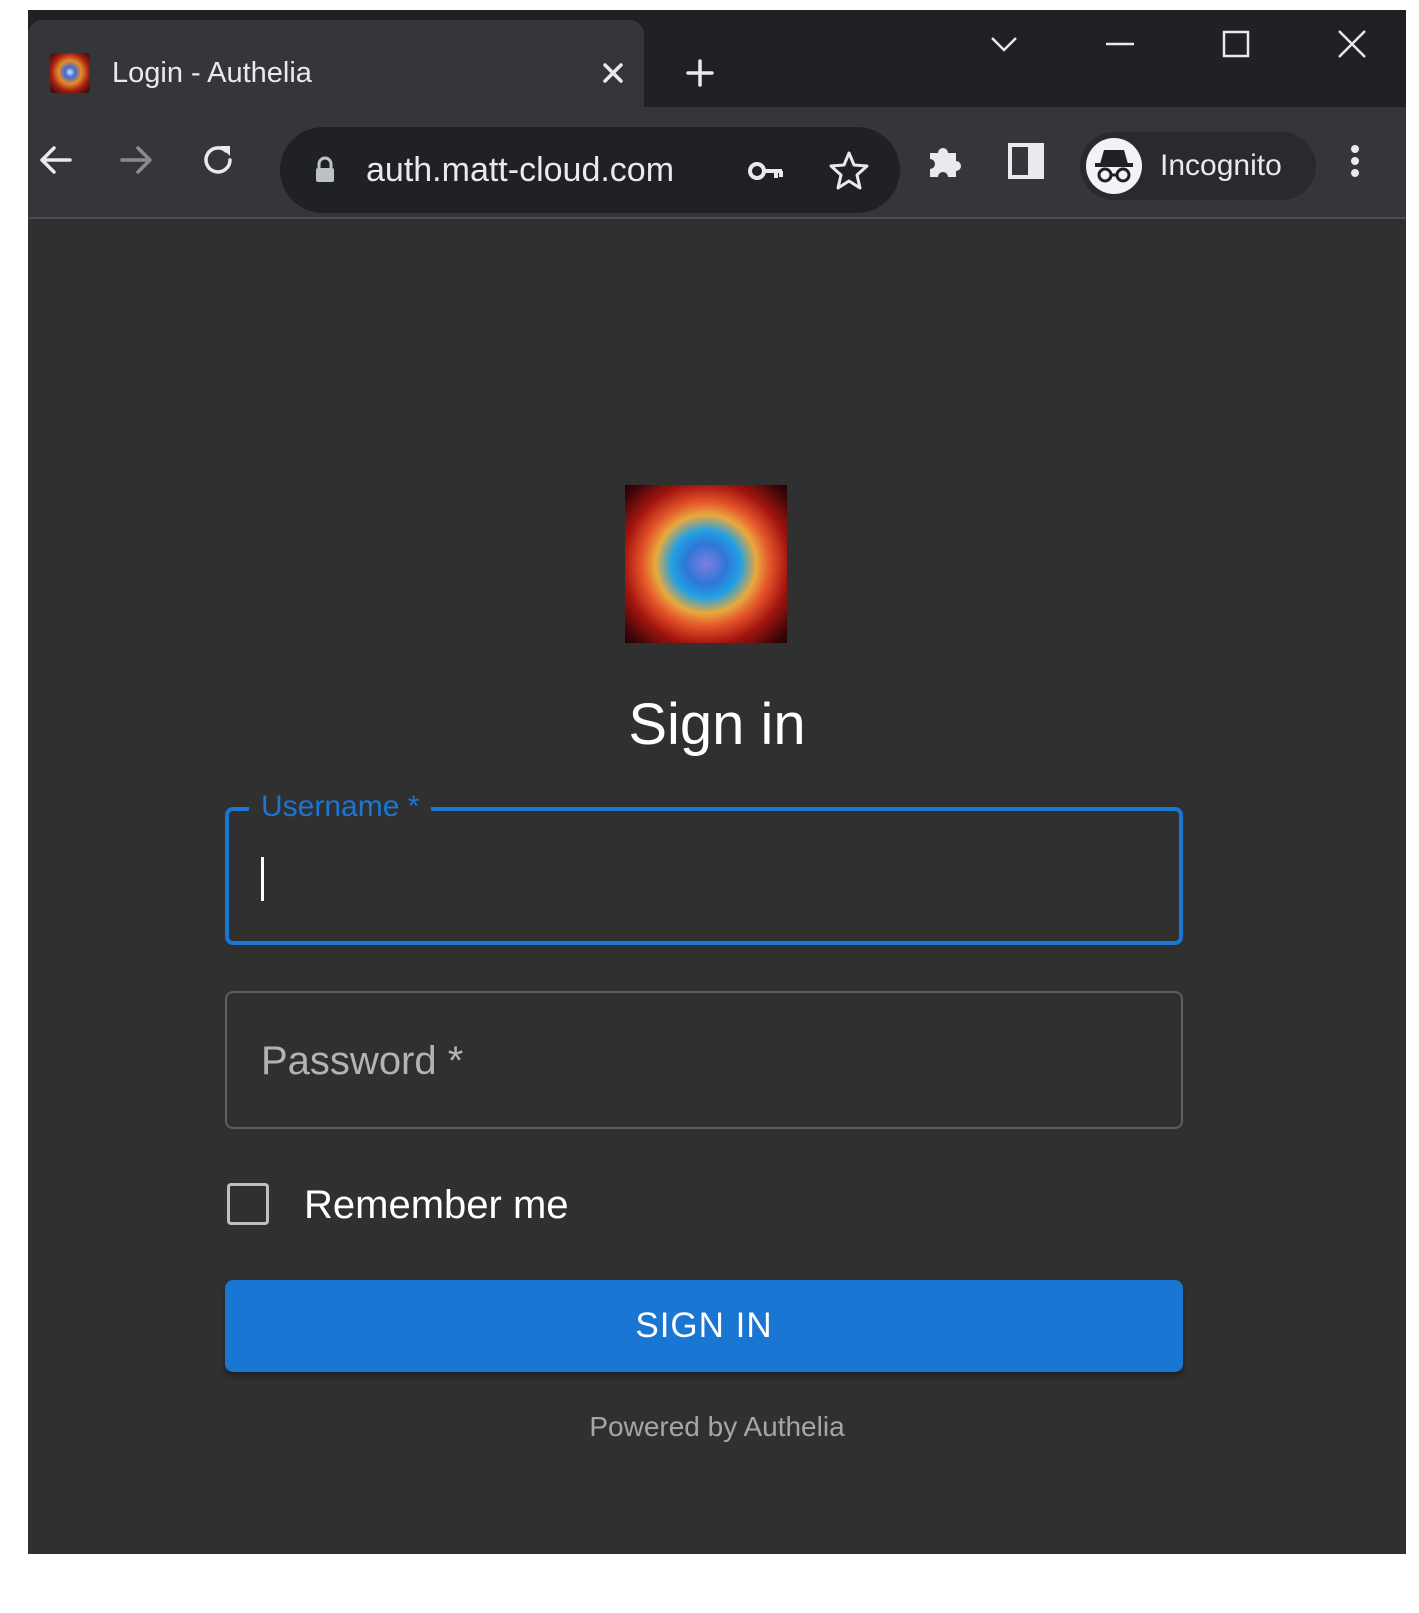  I want to click on tab-title: Login - Authelia, so click(212, 73).